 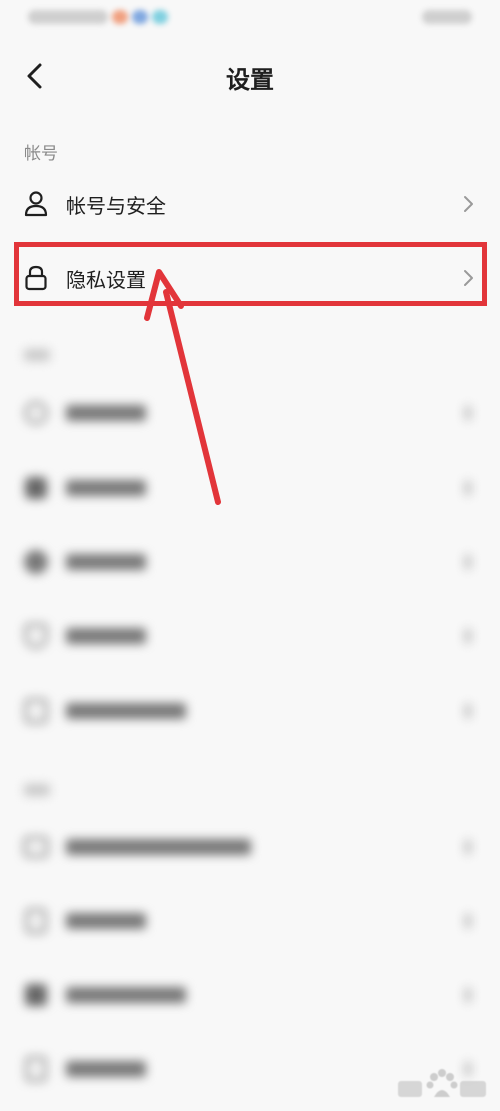 What do you see at coordinates (116, 205) in the screenshot?
I see `settings-item-label: 帐号与安全` at bounding box center [116, 205].